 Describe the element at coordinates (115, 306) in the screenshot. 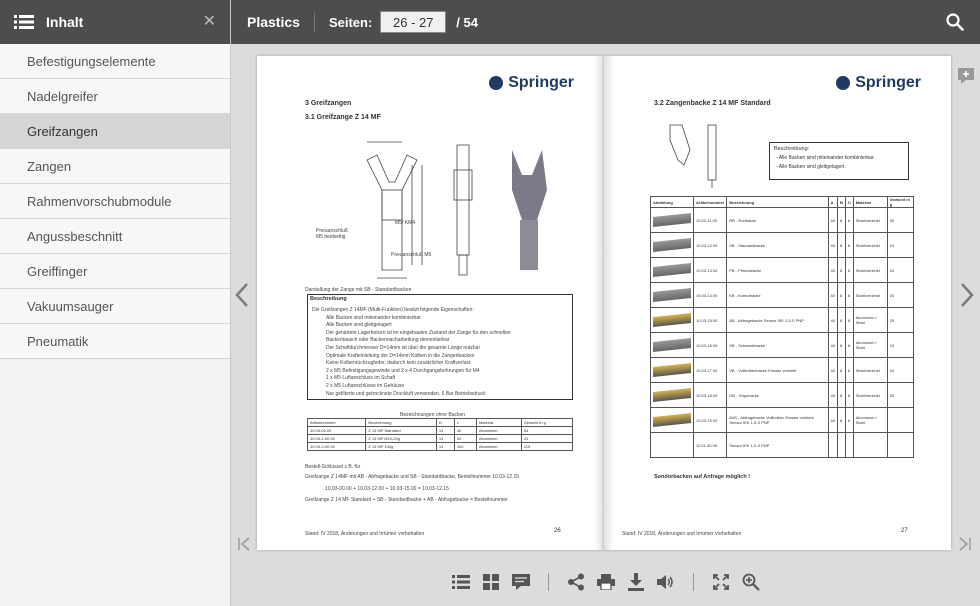

I see `toc-item: Vakuumsauger` at that location.